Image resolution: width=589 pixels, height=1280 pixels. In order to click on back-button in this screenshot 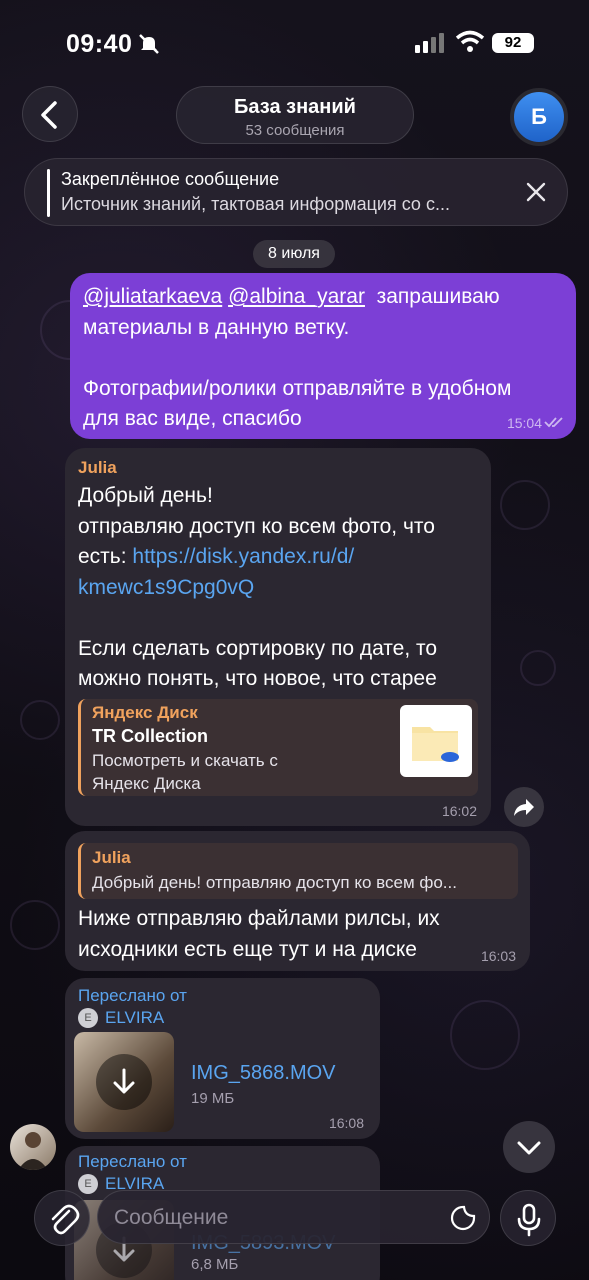, I will do `click(50, 114)`.